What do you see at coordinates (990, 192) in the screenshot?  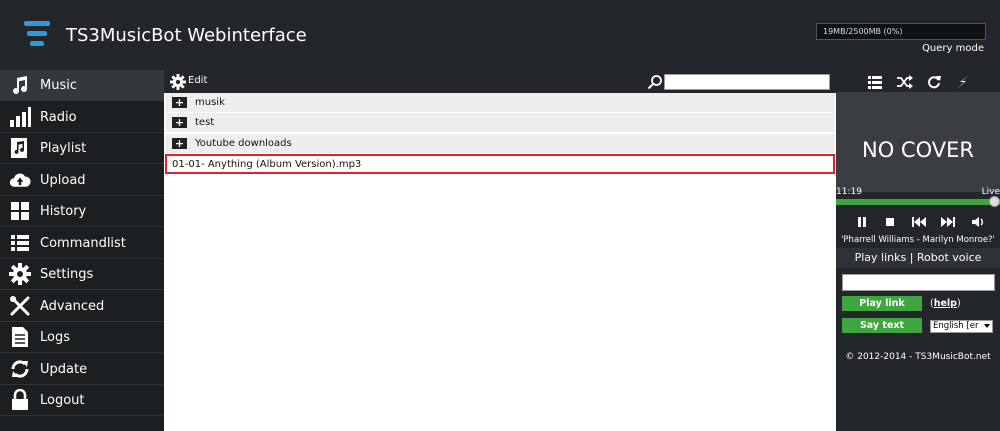 I see `live-label: Live` at bounding box center [990, 192].